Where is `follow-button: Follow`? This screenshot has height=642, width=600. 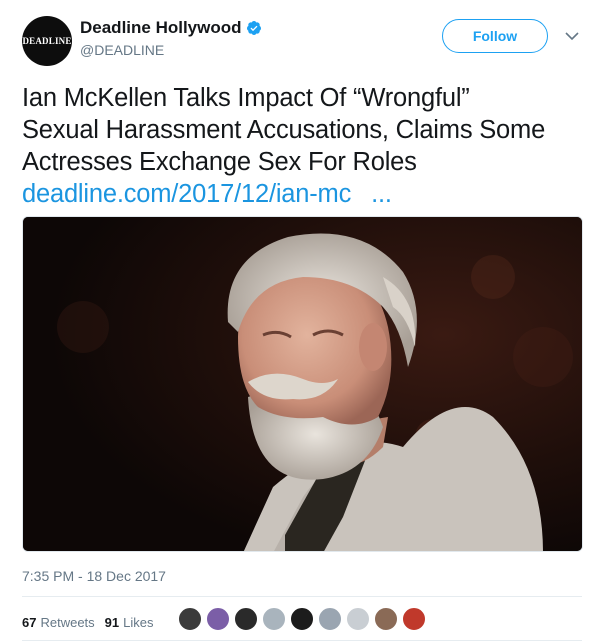 follow-button: Follow is located at coordinates (495, 36).